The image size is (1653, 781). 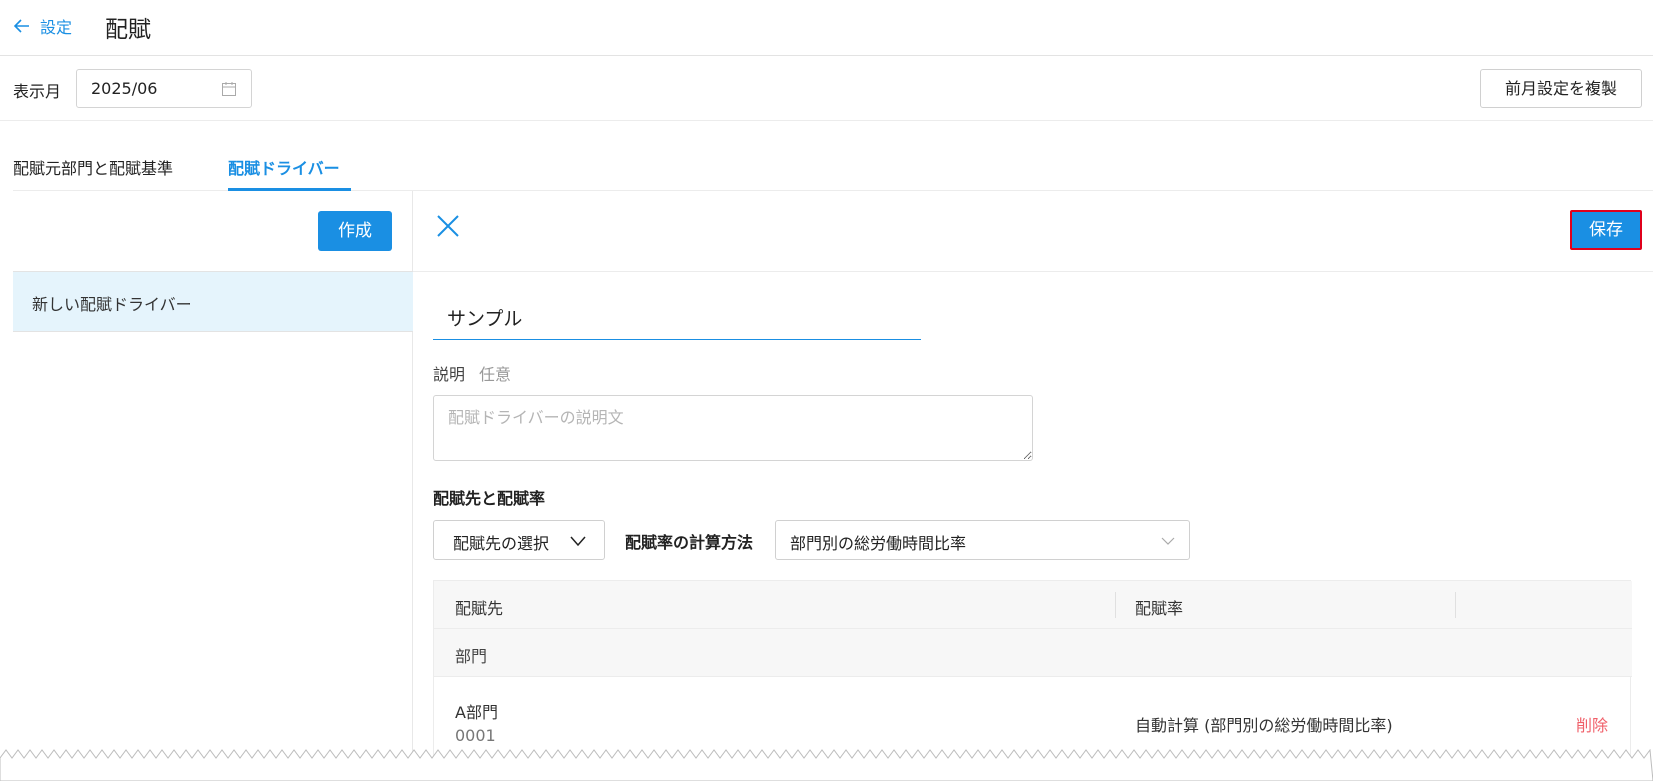 What do you see at coordinates (93, 167) in the screenshot?
I see `tab-source-departments: 配賦元部門と配賦基準` at bounding box center [93, 167].